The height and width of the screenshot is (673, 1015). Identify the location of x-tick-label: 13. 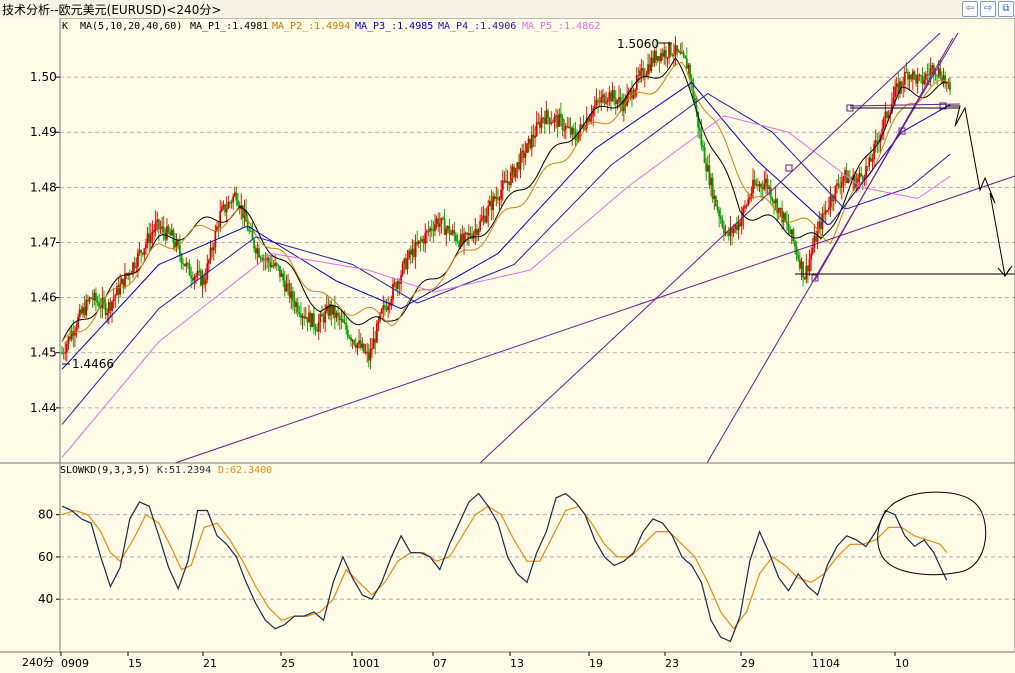
(517, 663).